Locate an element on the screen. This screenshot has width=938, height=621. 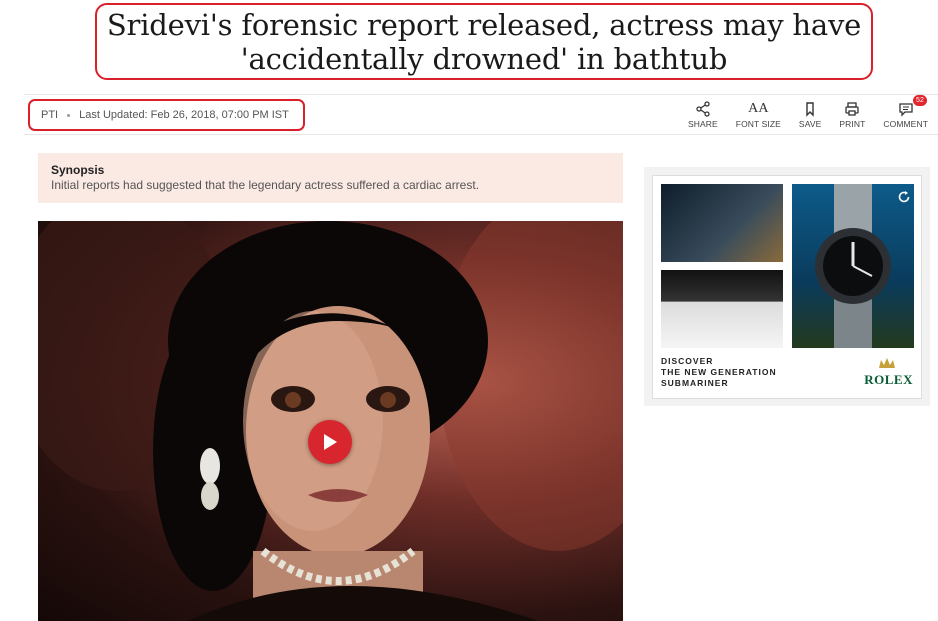
font-size-button: AA FONT SIZE is located at coordinates (758, 115).